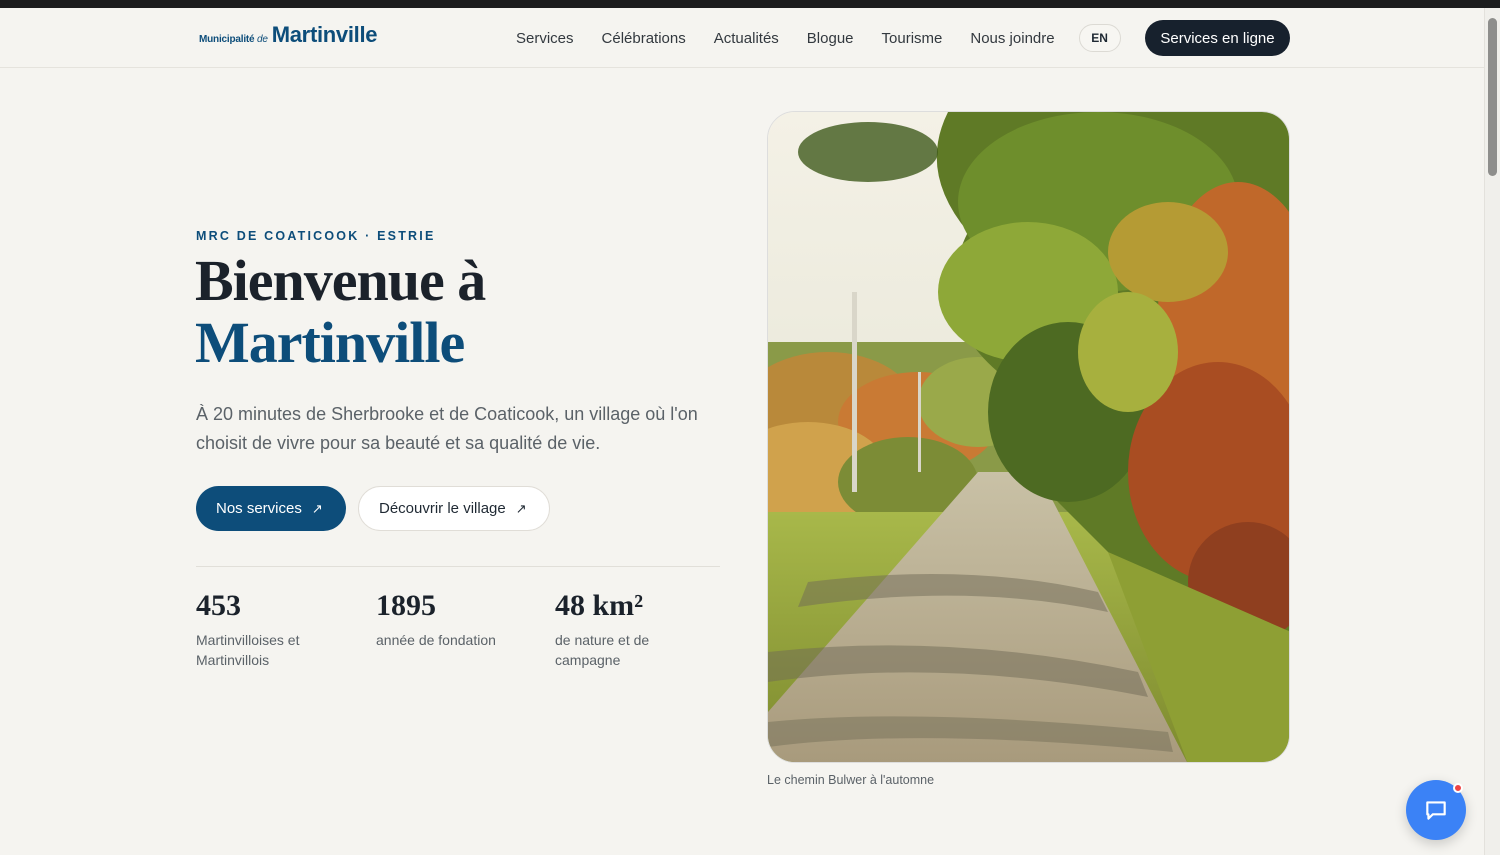 This screenshot has height=855, width=1500. I want to click on logo-name: Martinville, so click(324, 34).